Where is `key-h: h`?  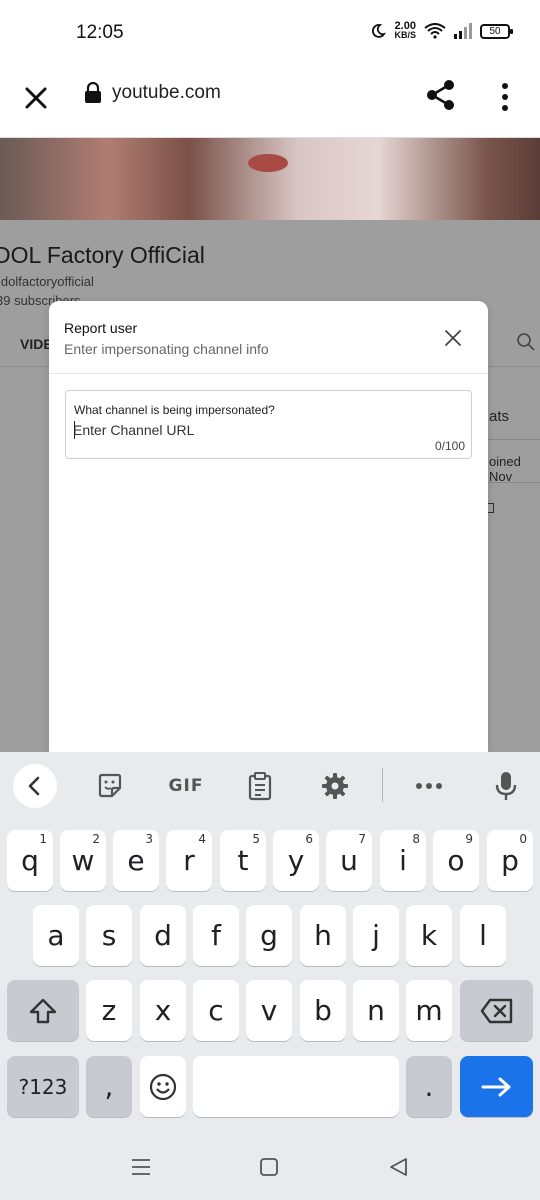 key-h: h is located at coordinates (323, 935).